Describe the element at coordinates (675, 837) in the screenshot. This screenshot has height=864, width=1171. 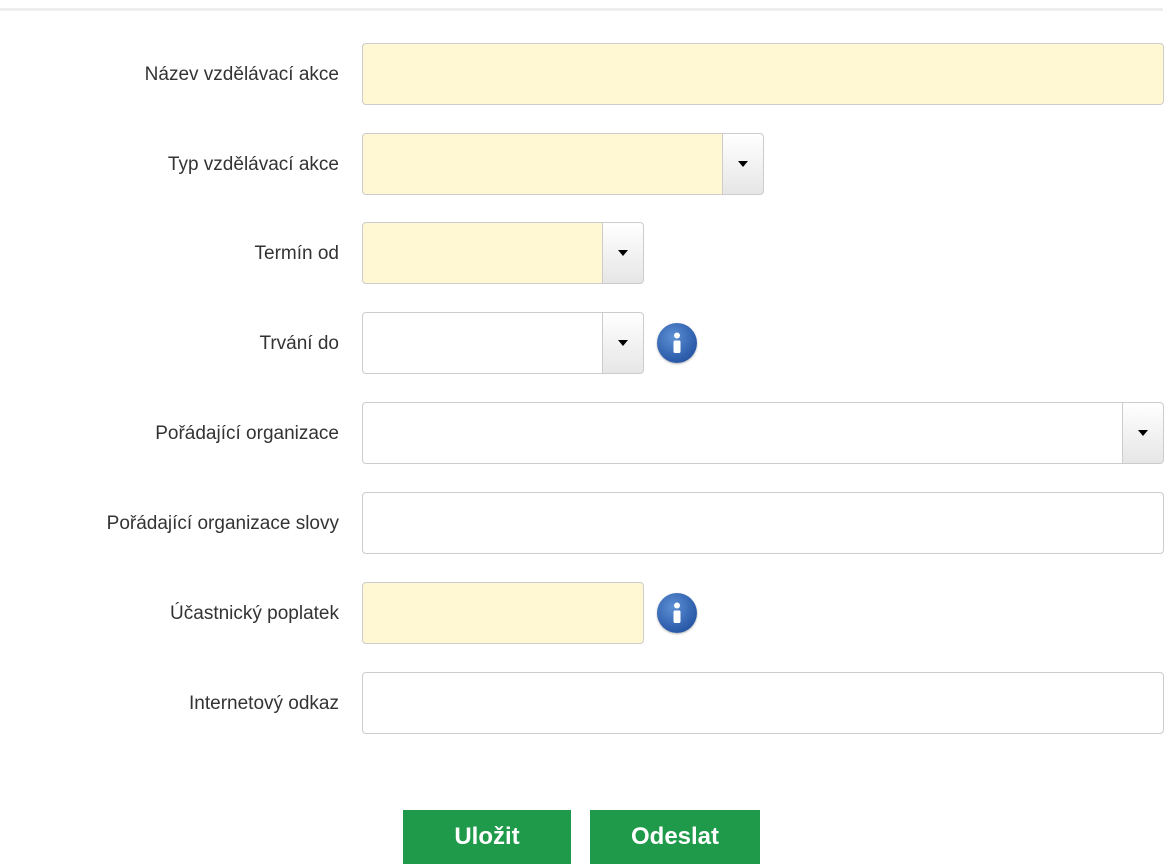
I see `send-button: Odeslat` at that location.